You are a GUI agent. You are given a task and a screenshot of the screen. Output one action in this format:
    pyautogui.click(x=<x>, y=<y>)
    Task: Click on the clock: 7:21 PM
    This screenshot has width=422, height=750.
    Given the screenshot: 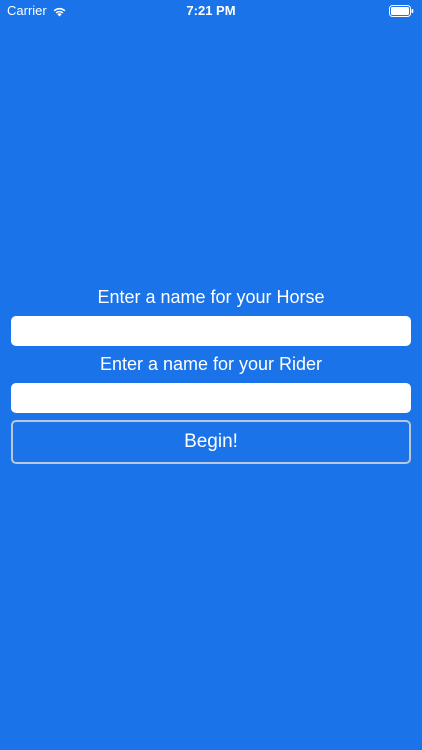 What is the action you would take?
    pyautogui.click(x=211, y=10)
    